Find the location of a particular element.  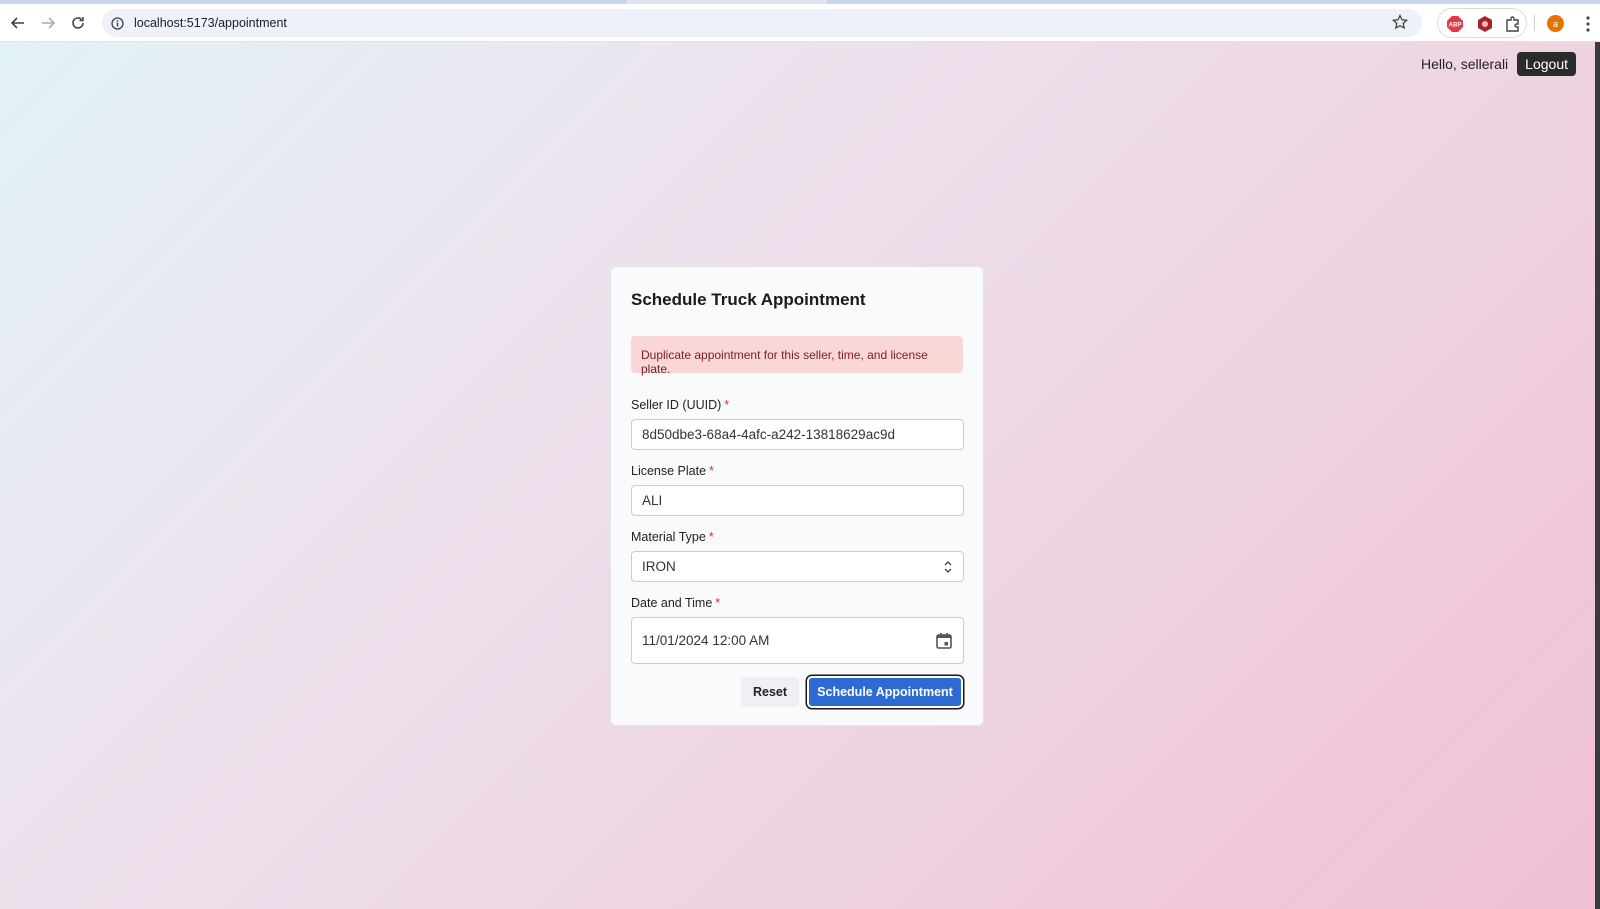

browser-toolbar: localhost:5173/appointment ABP a is located at coordinates (800, 23).